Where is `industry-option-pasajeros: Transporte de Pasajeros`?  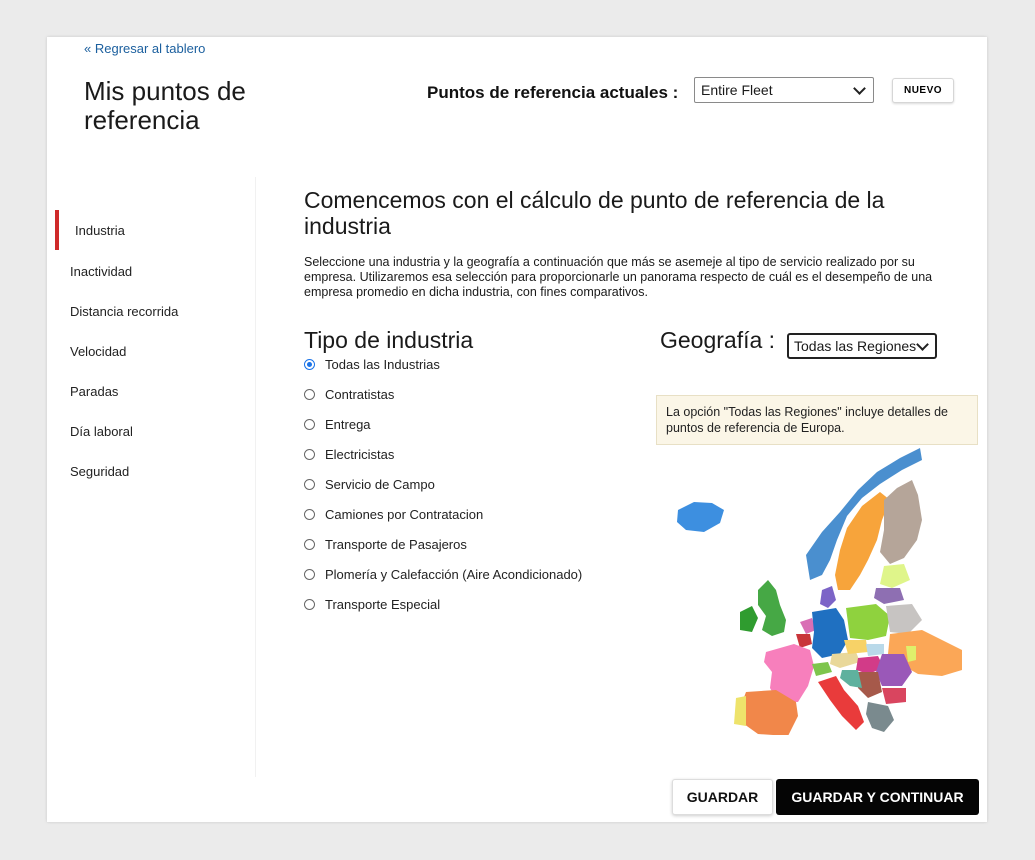 industry-option-pasajeros: Transporte de Pasajeros is located at coordinates (385, 544).